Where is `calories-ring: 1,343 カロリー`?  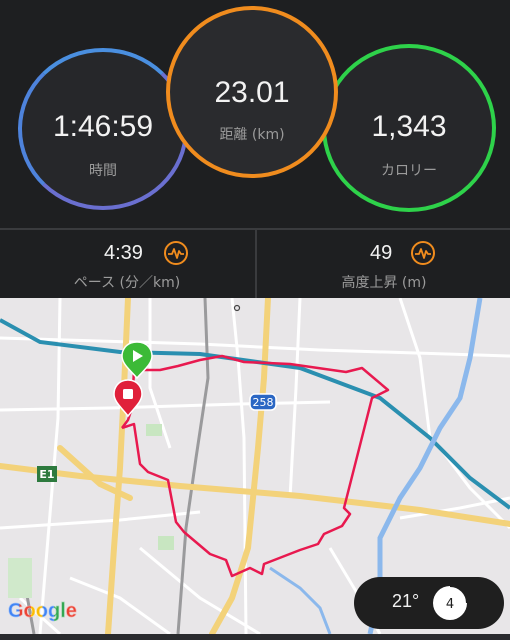
calories-ring: 1,343 カロリー is located at coordinates (409, 128).